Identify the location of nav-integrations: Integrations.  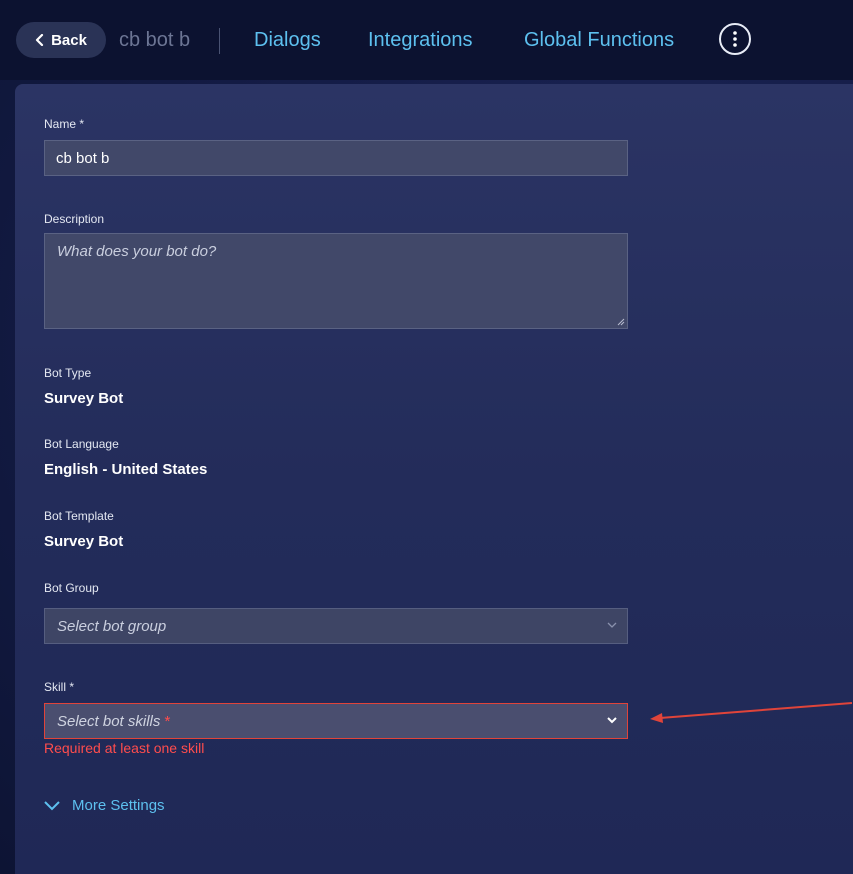
(420, 40).